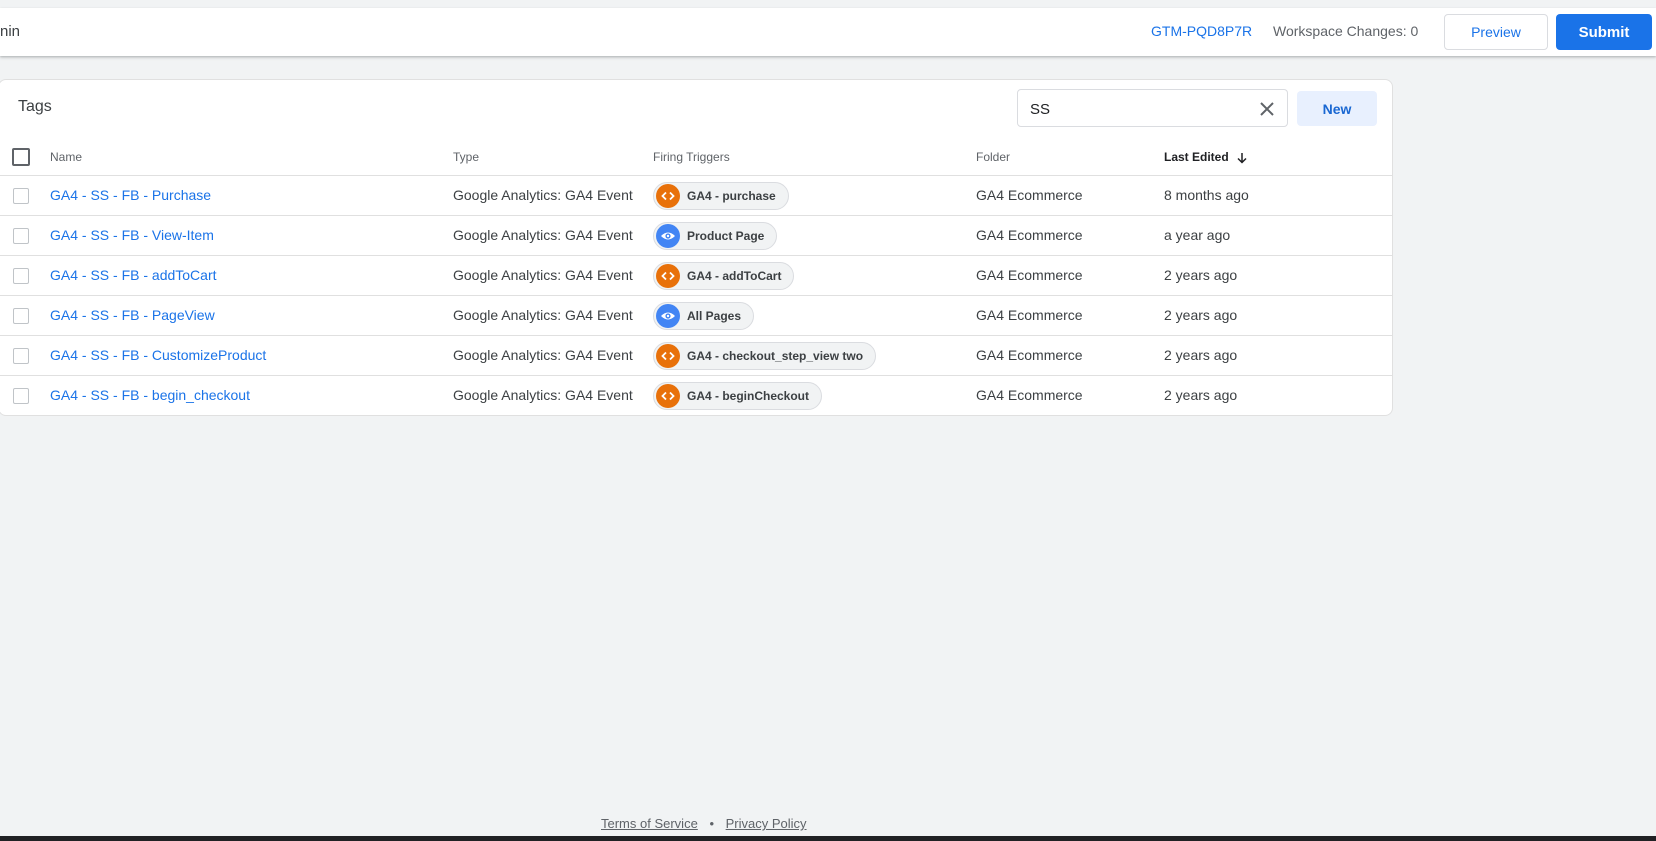  What do you see at coordinates (133, 275) in the screenshot?
I see `tag-name-link: GA4 - SS - FB - addToCart` at bounding box center [133, 275].